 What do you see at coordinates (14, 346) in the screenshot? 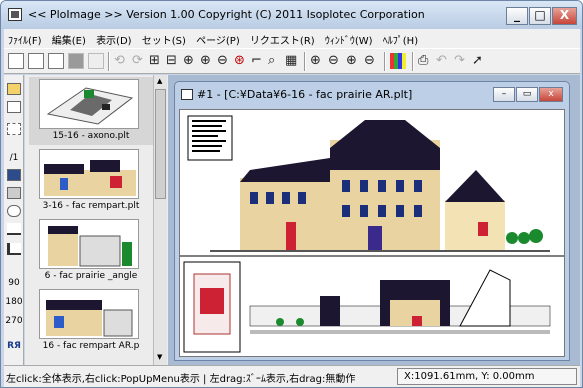
I see `mirror-label: RЯ` at bounding box center [14, 346].